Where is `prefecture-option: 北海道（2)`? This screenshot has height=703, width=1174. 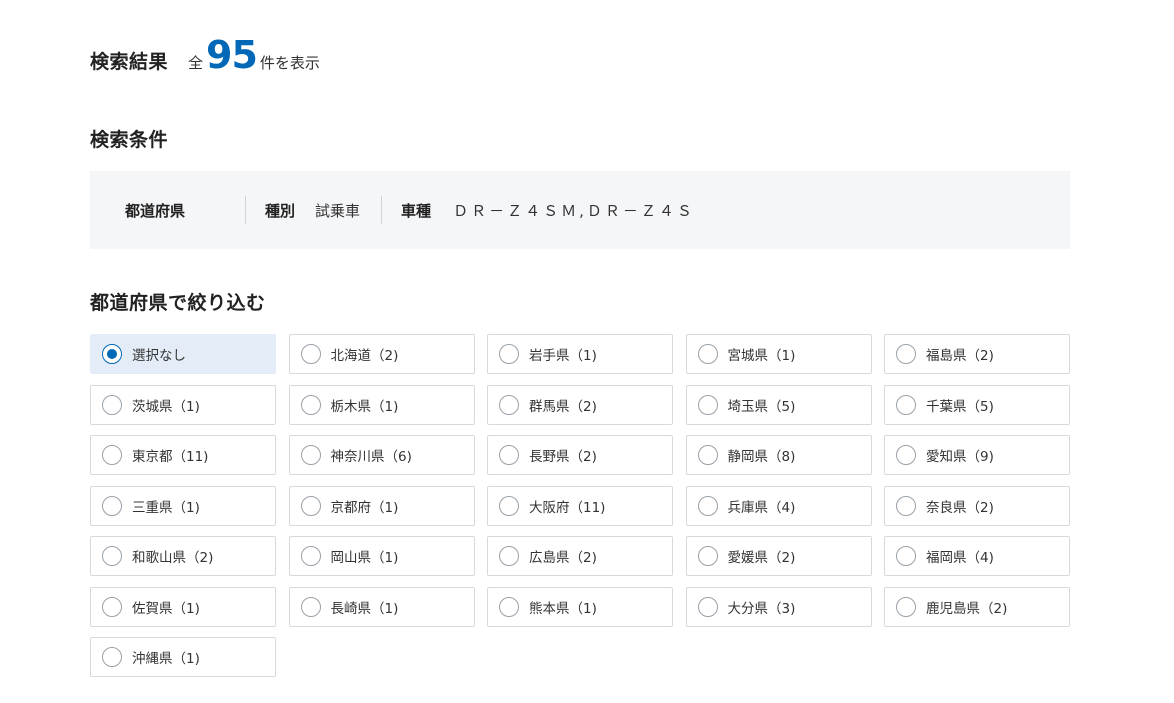 prefecture-option: 北海道（2) is located at coordinates (381, 354).